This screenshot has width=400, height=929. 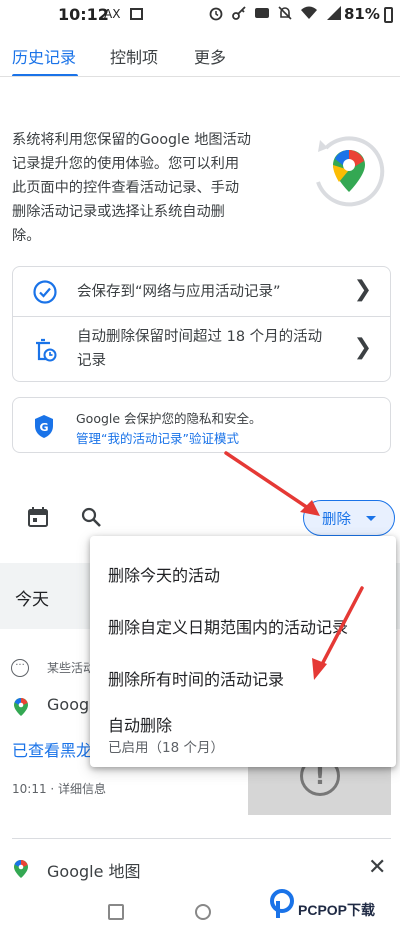 I want to click on auto-delete-row: 自动删除保留时间超过 18 个月的活动 记录 ❯, so click(x=201, y=349).